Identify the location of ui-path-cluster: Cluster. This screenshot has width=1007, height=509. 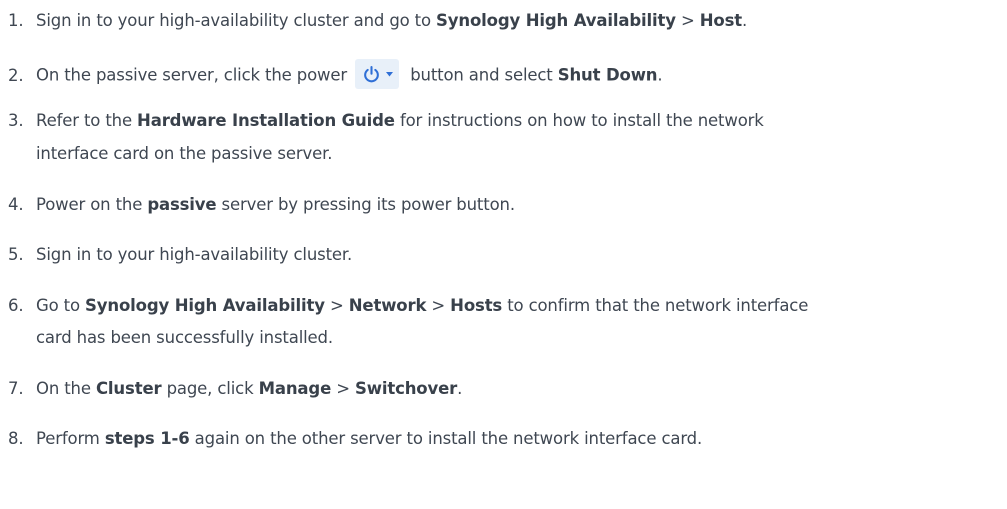
(128, 388).